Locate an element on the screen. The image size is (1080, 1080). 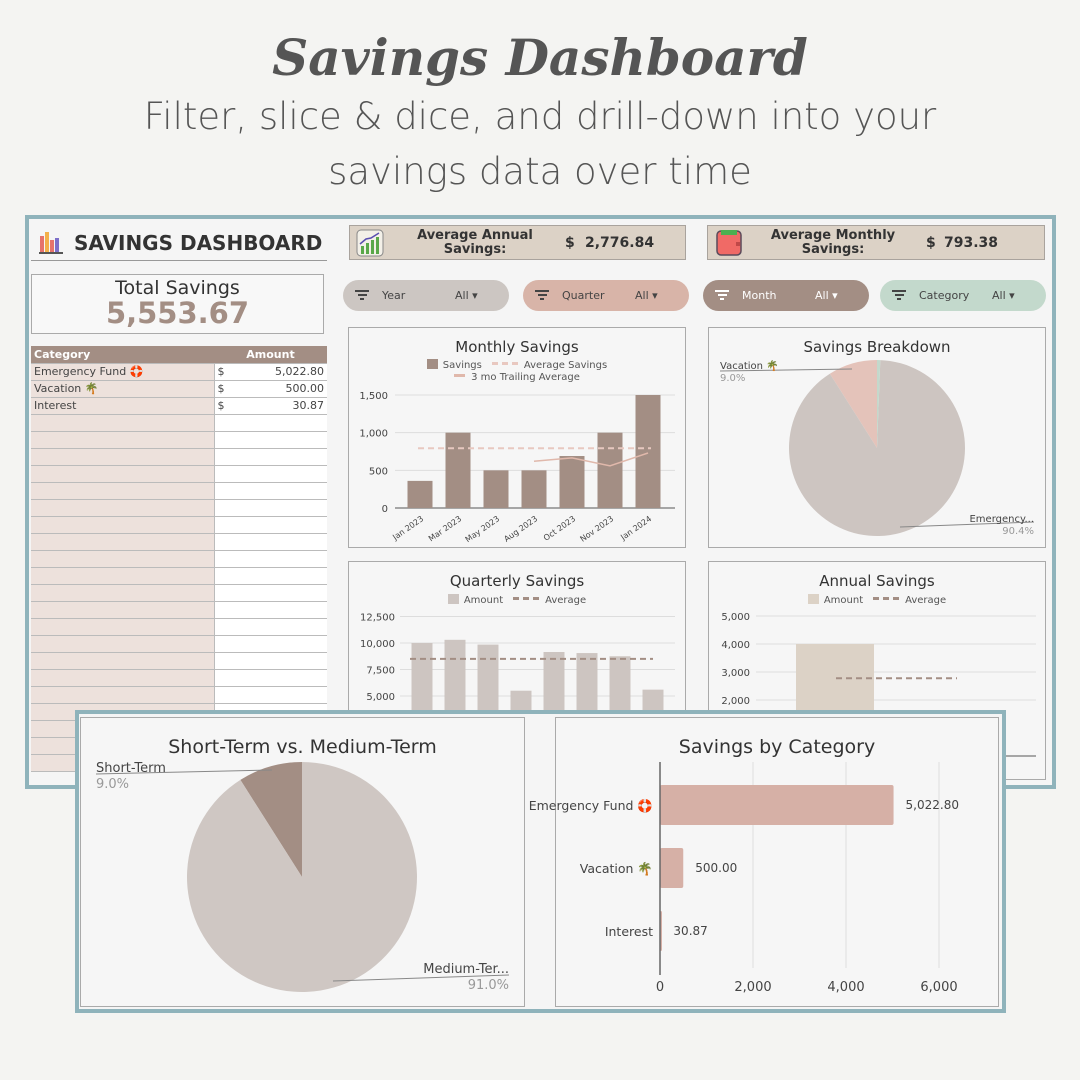
slice-percent: 9.0% is located at coordinates (112, 784).